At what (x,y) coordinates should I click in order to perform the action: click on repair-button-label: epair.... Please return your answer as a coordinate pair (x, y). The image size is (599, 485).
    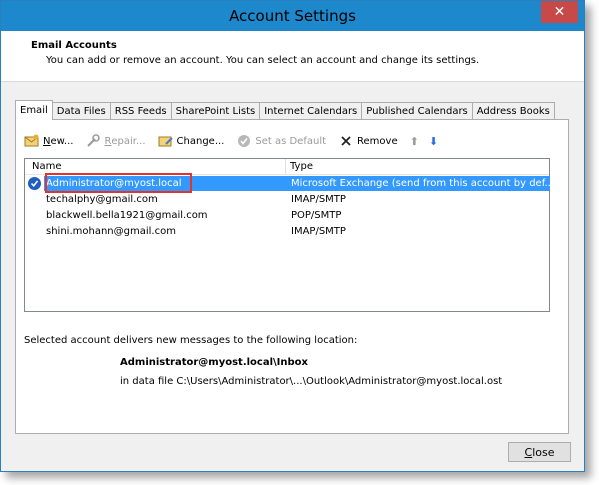
    Looking at the image, I should click on (128, 141).